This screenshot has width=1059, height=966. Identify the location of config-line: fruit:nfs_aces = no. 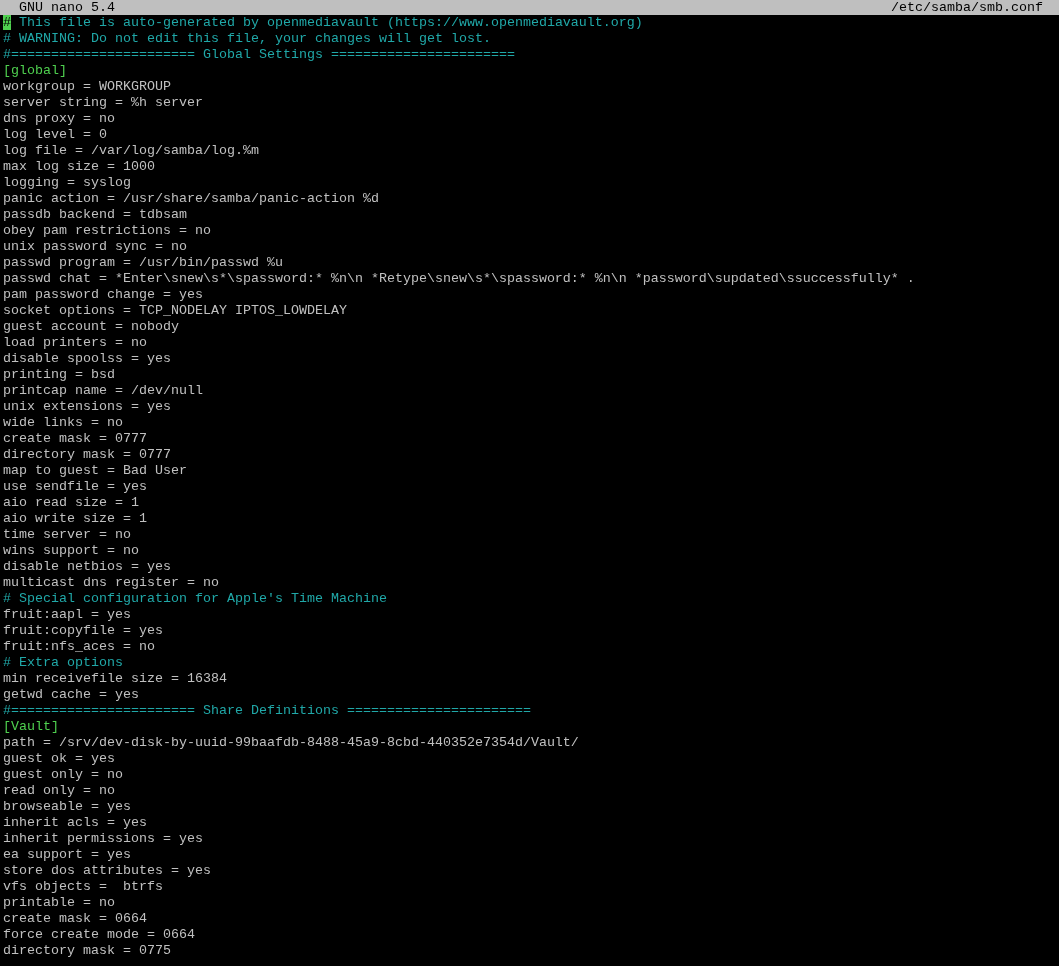
(79, 646).